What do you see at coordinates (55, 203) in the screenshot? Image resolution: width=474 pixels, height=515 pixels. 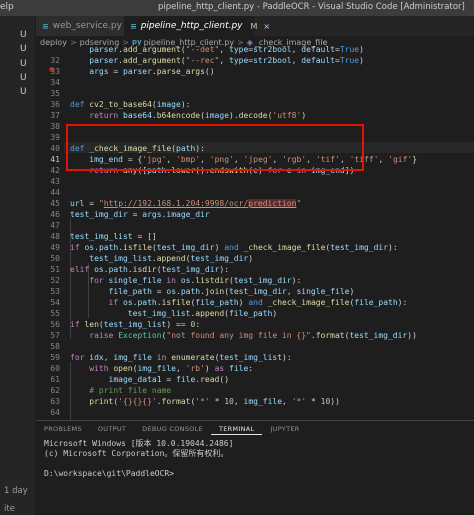 I see `line-number: 45` at bounding box center [55, 203].